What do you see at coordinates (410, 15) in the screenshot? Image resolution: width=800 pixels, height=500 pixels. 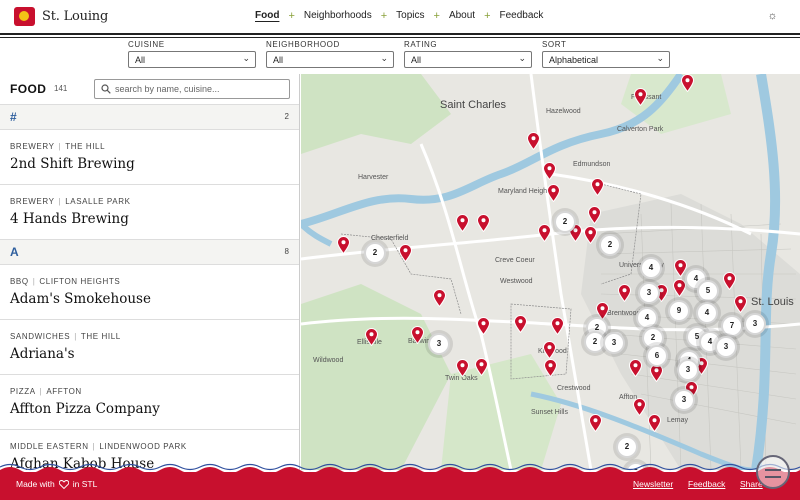 I see `nav-item-topics: Topics` at bounding box center [410, 15].